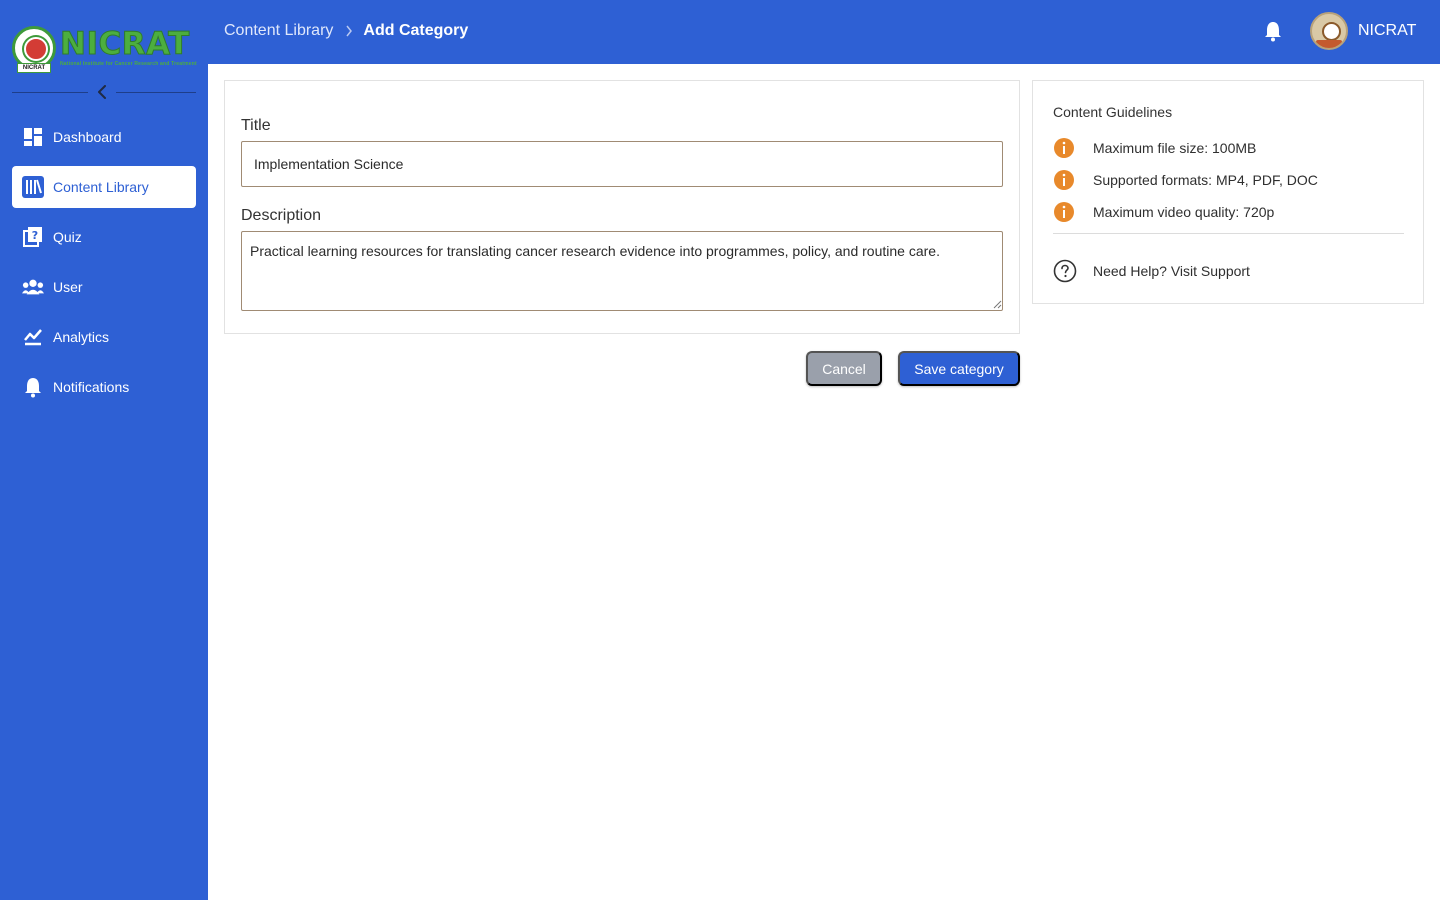  What do you see at coordinates (1171, 271) in the screenshot?
I see `support-link-text: Need Help? Visit Support` at bounding box center [1171, 271].